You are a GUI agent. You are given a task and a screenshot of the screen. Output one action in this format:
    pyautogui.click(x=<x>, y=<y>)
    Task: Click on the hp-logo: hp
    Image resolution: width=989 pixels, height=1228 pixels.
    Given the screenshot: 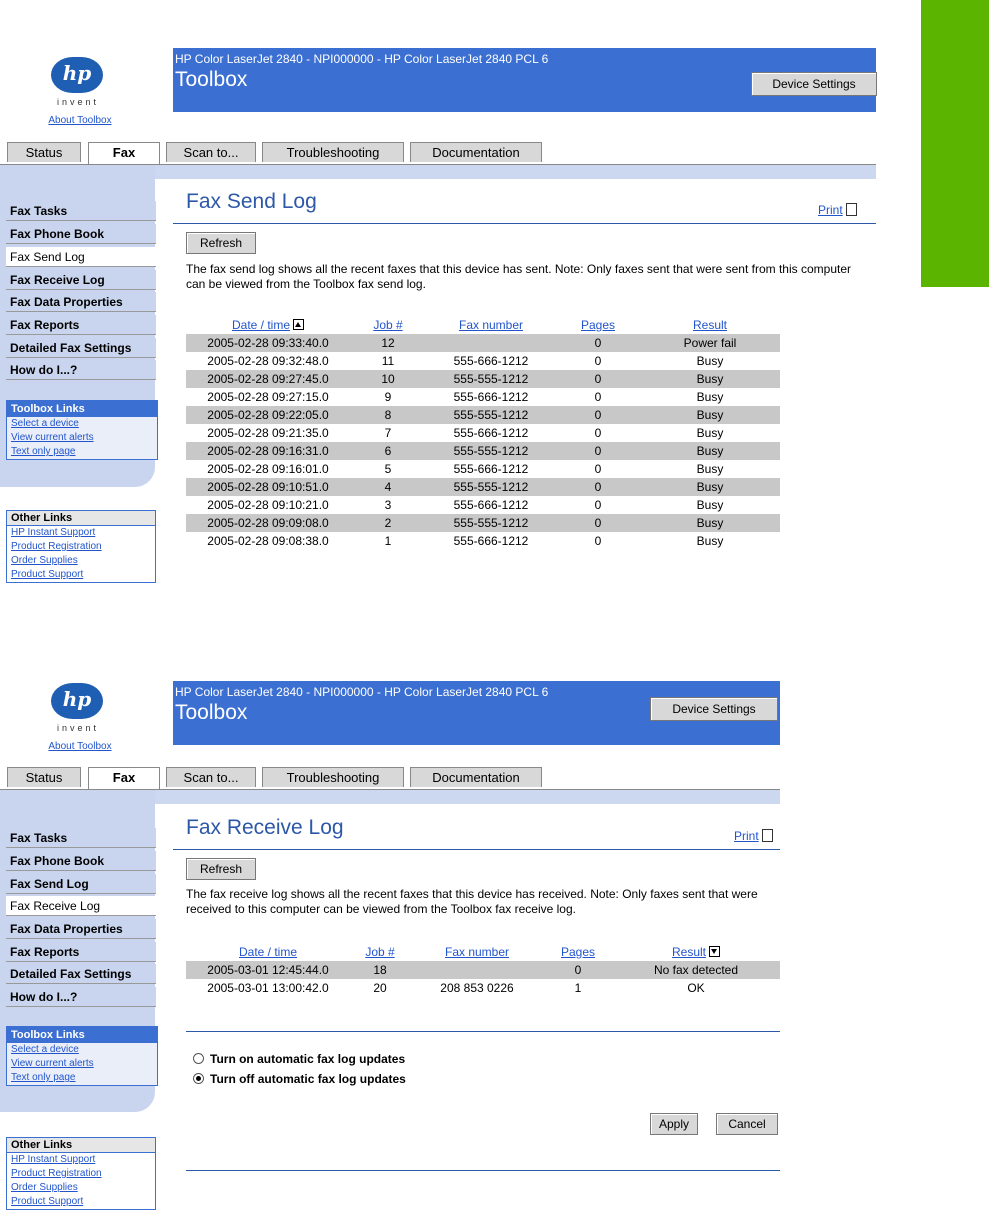 What is the action you would take?
    pyautogui.click(x=77, y=701)
    